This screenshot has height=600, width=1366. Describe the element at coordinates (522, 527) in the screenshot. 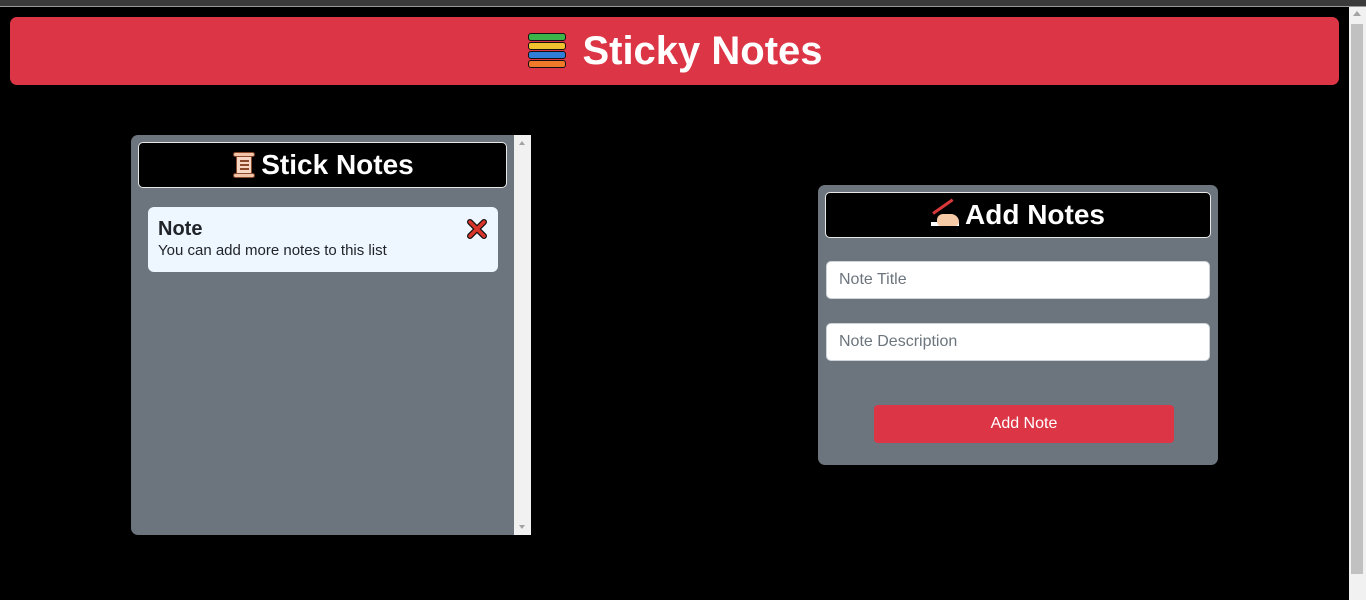

I see `scroll-down-arrow-icon` at that location.